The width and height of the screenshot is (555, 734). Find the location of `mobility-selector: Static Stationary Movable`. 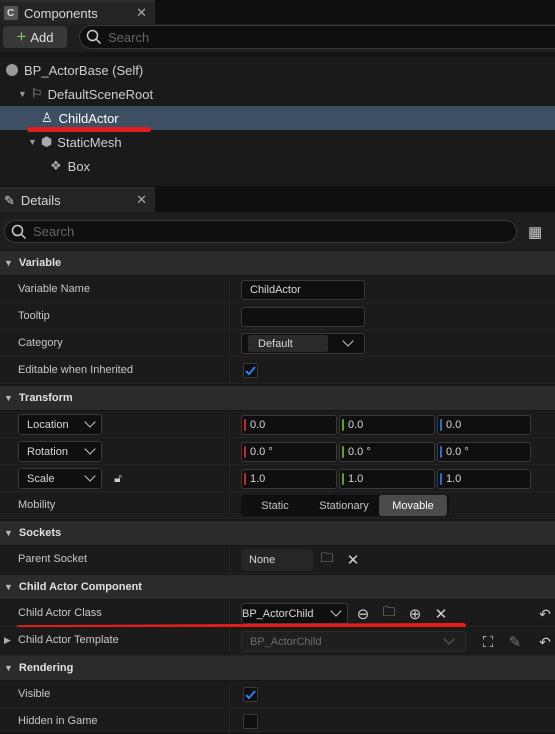

mobility-selector: Static Stationary Movable is located at coordinates (345, 505).